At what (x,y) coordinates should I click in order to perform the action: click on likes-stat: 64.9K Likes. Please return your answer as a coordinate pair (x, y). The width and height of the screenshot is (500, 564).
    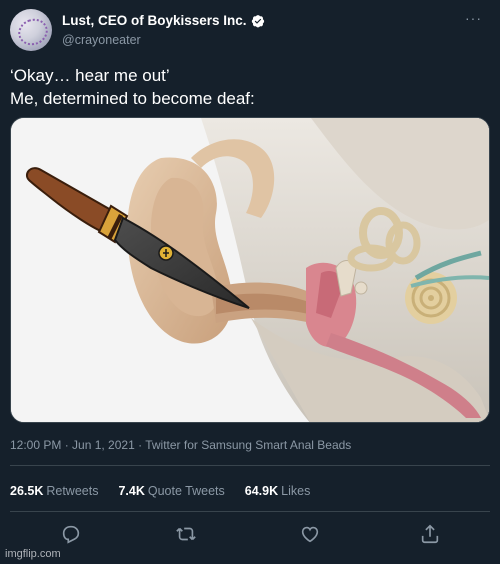
    Looking at the image, I should click on (278, 491).